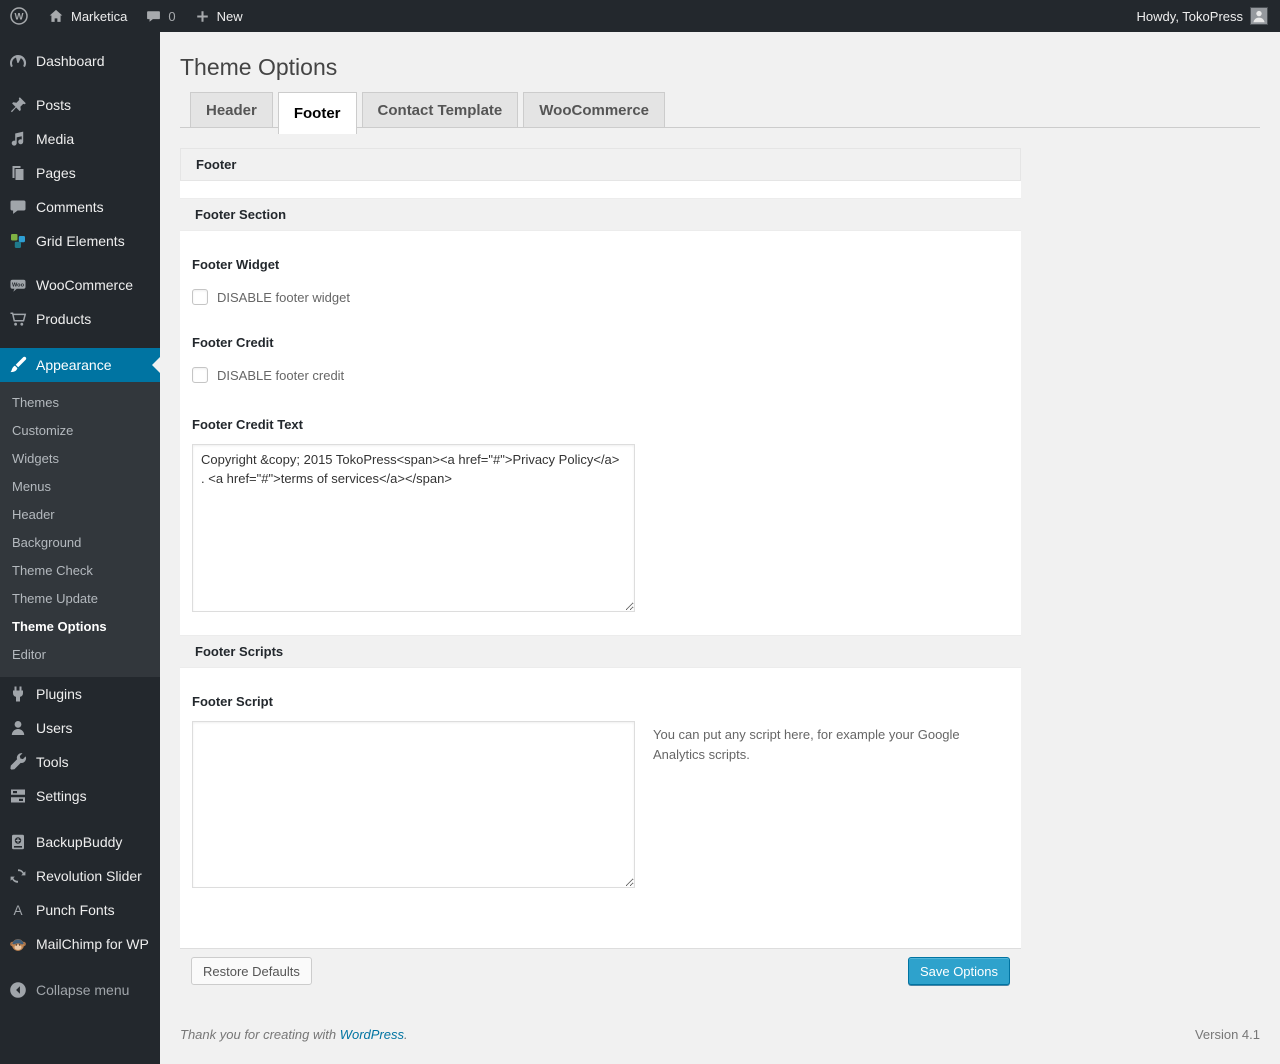 This screenshot has width=1280, height=1064. Describe the element at coordinates (413, 804) in the screenshot. I see `footer-script-textarea` at that location.